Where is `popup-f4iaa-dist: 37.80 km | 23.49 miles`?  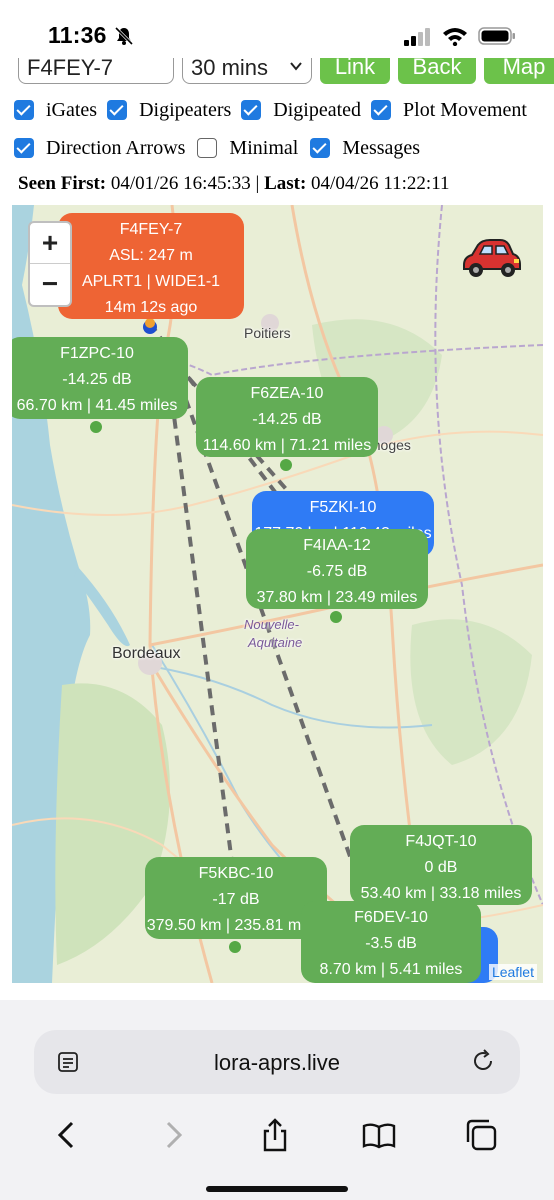 popup-f4iaa-dist: 37.80 km | 23.49 miles is located at coordinates (337, 597).